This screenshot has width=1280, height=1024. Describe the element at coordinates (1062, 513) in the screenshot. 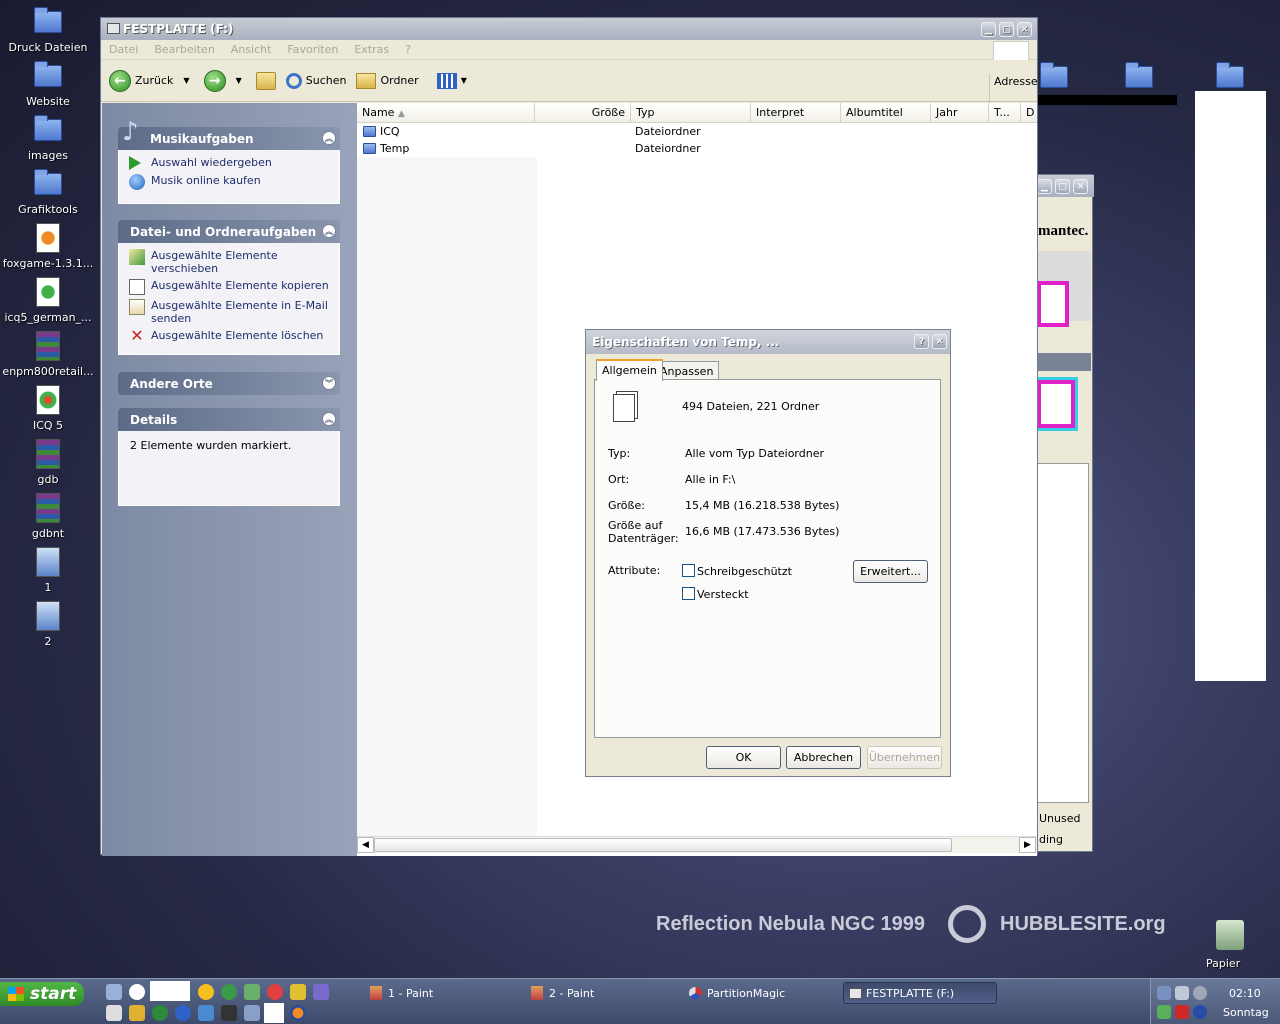

I see `background-window: ▁ □ ✕ mantec. Unused ding` at that location.